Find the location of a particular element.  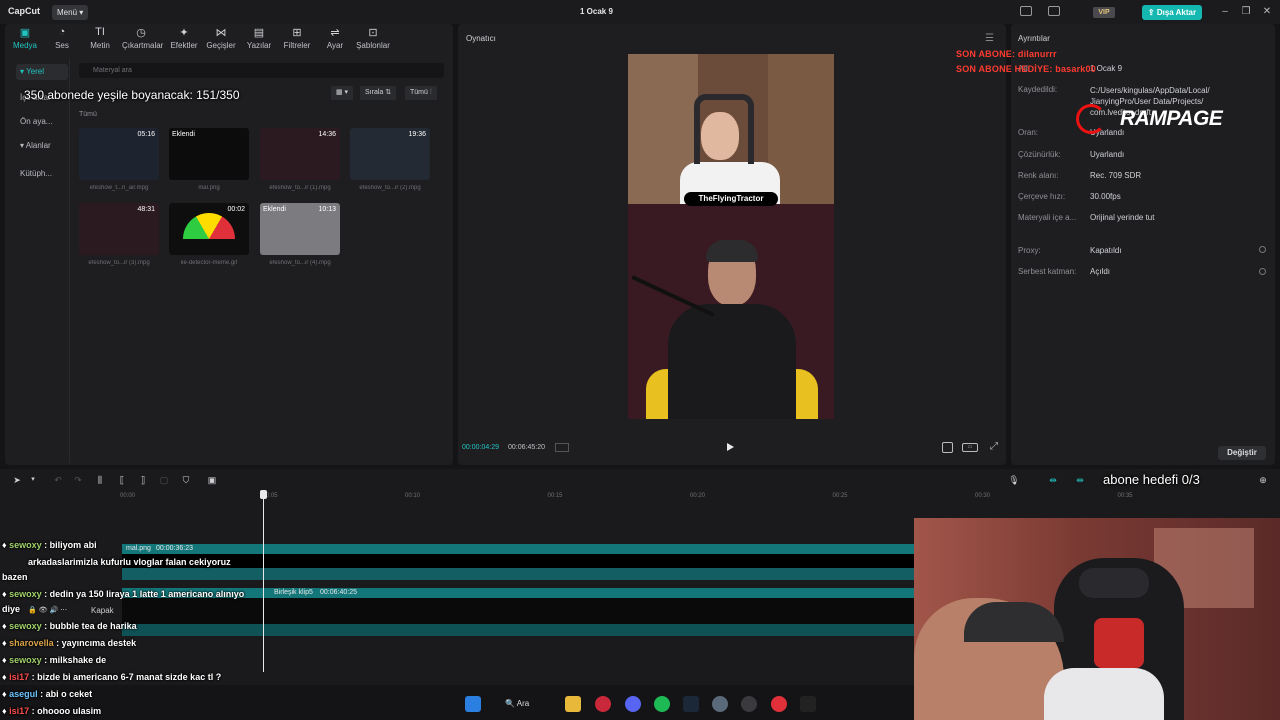

split-icon: ⫼ is located at coordinates (100, 480).